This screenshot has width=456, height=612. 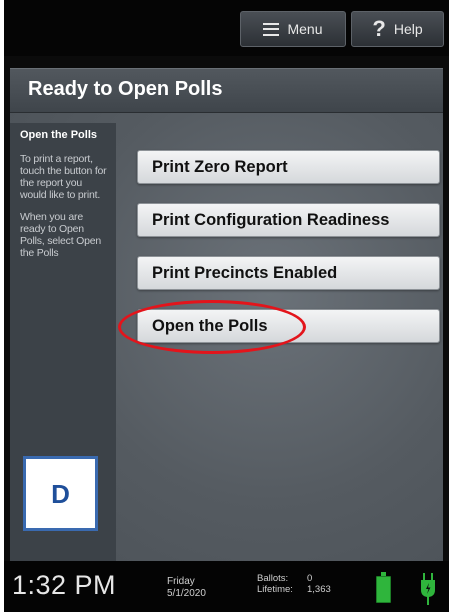 I want to click on top-bar: Menu ? Help, so click(x=226, y=28).